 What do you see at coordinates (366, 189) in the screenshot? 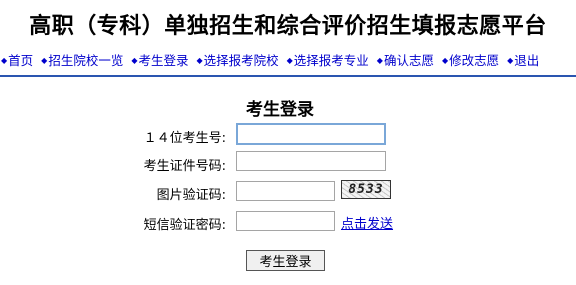
I see `captcha-image: 8533` at bounding box center [366, 189].